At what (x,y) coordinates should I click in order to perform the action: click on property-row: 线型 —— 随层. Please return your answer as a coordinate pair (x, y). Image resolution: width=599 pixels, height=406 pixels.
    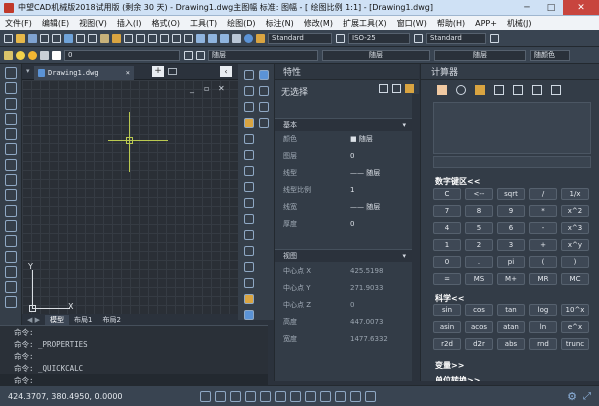
    Looking at the image, I should click on (347, 172).